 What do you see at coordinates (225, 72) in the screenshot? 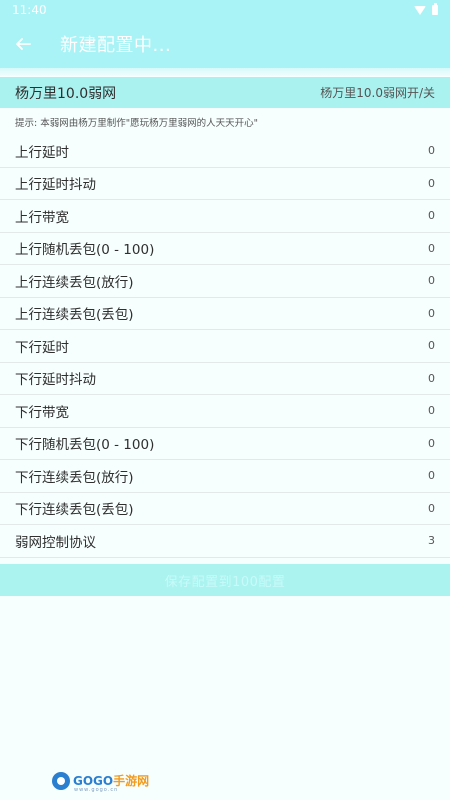
I see `app-bar-divider` at bounding box center [225, 72].